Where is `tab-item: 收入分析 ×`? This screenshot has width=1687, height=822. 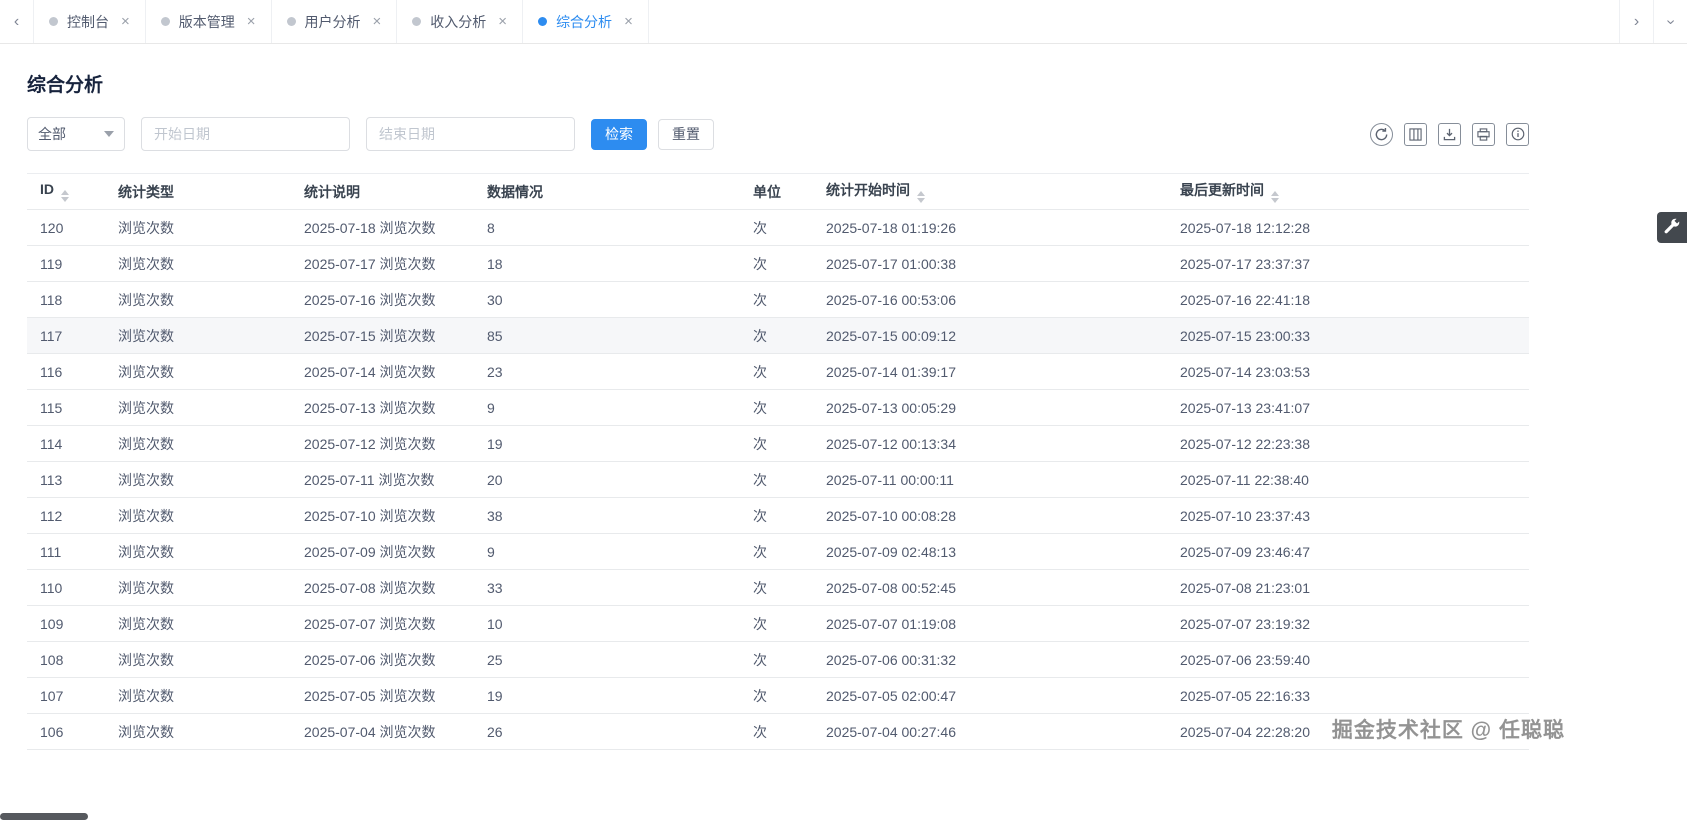 tab-item: 收入分析 × is located at coordinates (460, 21).